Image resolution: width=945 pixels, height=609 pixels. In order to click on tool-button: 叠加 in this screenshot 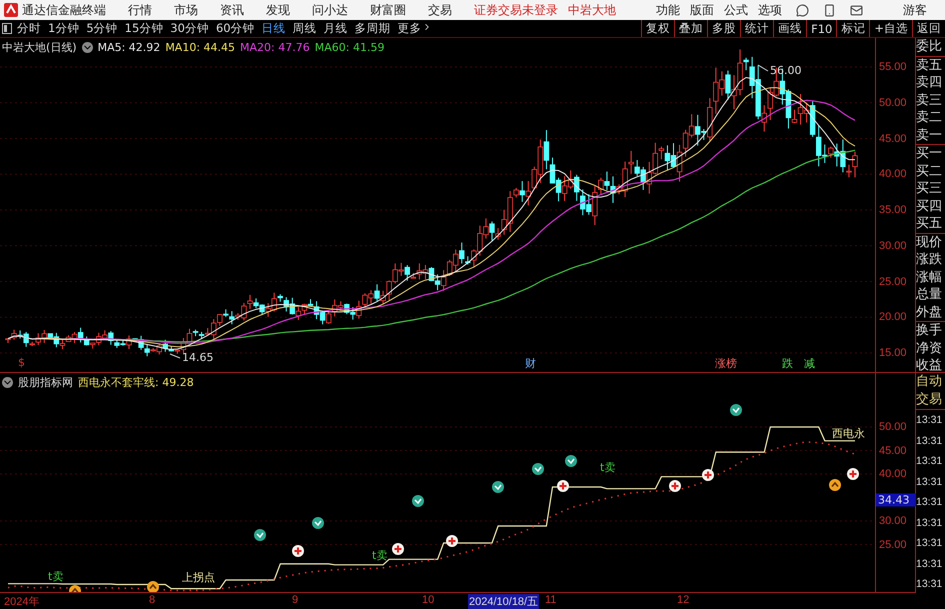, I will do `click(691, 28)`.